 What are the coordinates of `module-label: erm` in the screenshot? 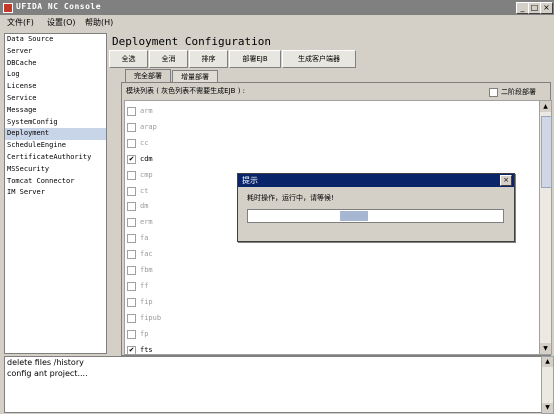 It's located at (146, 222).